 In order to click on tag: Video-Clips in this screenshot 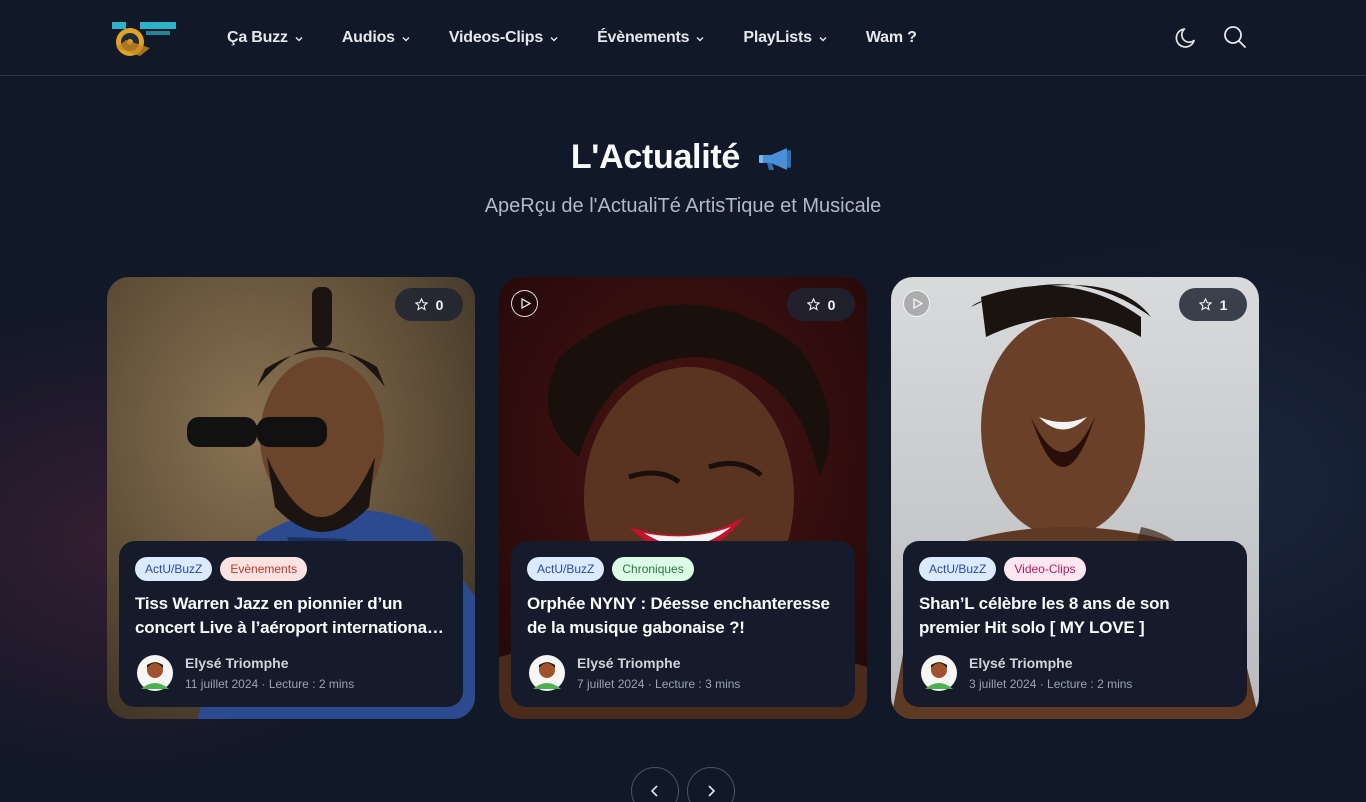, I will do `click(1045, 569)`.